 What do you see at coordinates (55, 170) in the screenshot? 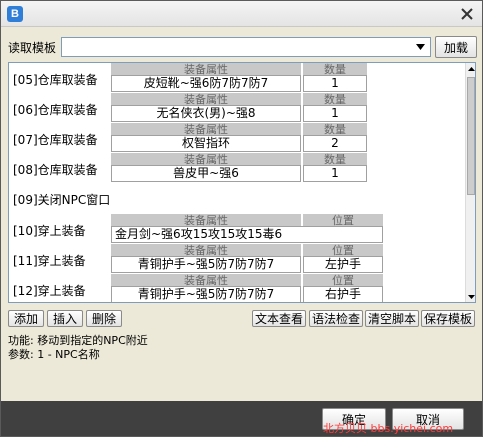
I see `step-label: [08]仓库取装备` at bounding box center [55, 170].